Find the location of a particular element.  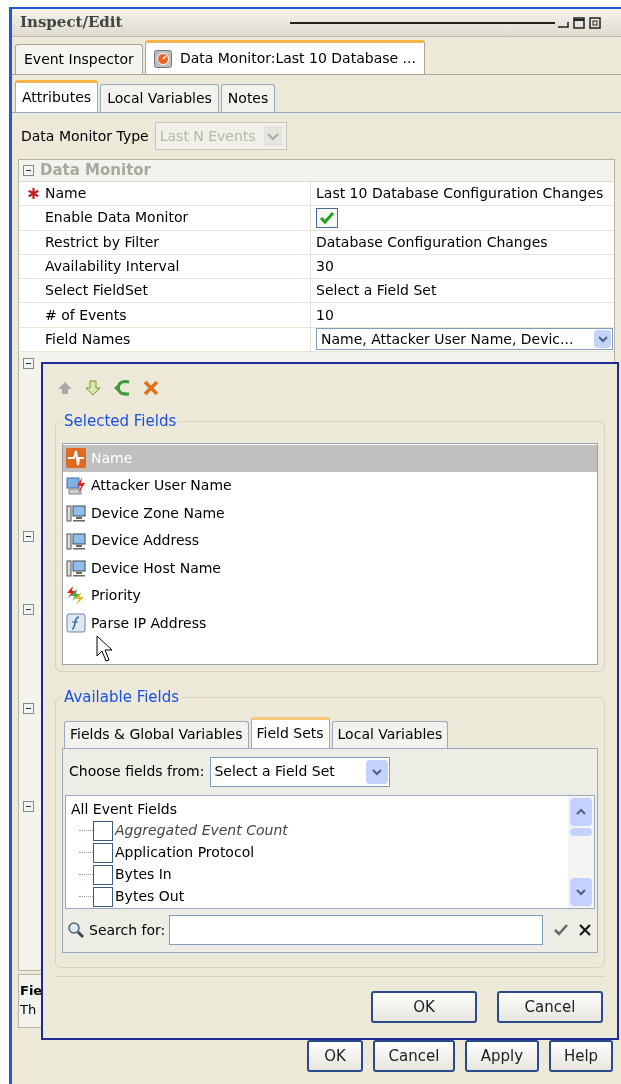

resize-handle is located at coordinates (422, 22).